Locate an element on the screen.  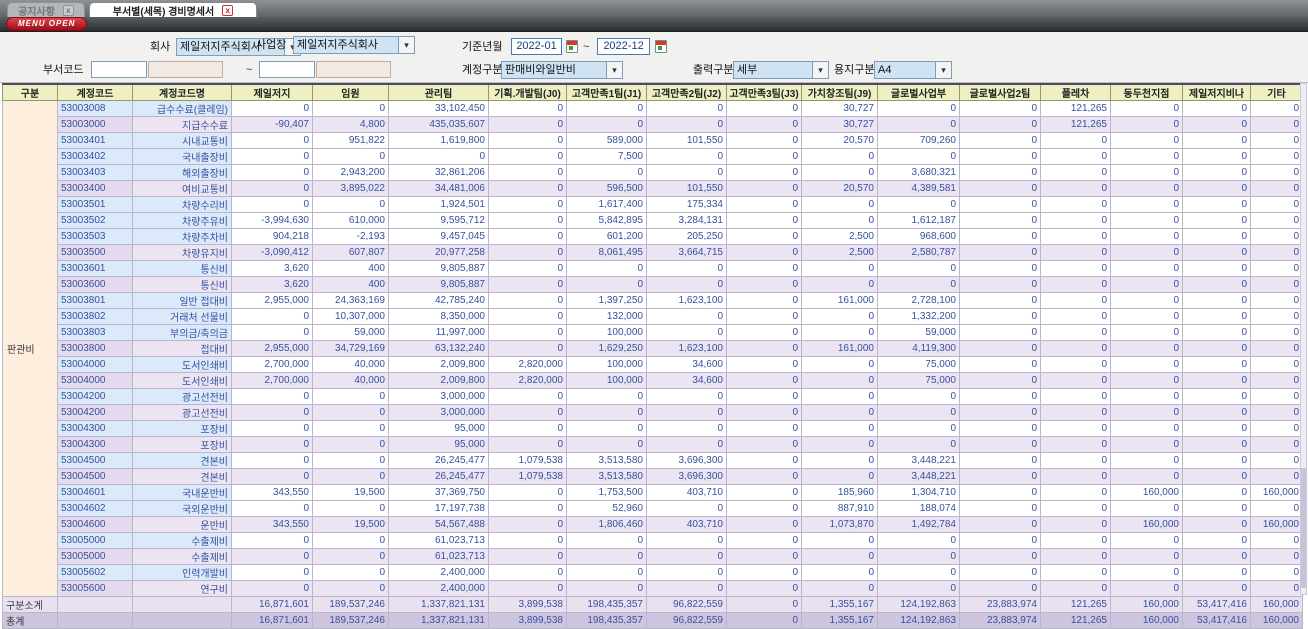
value-cell: 121,265 is located at coordinates (1075, 620).